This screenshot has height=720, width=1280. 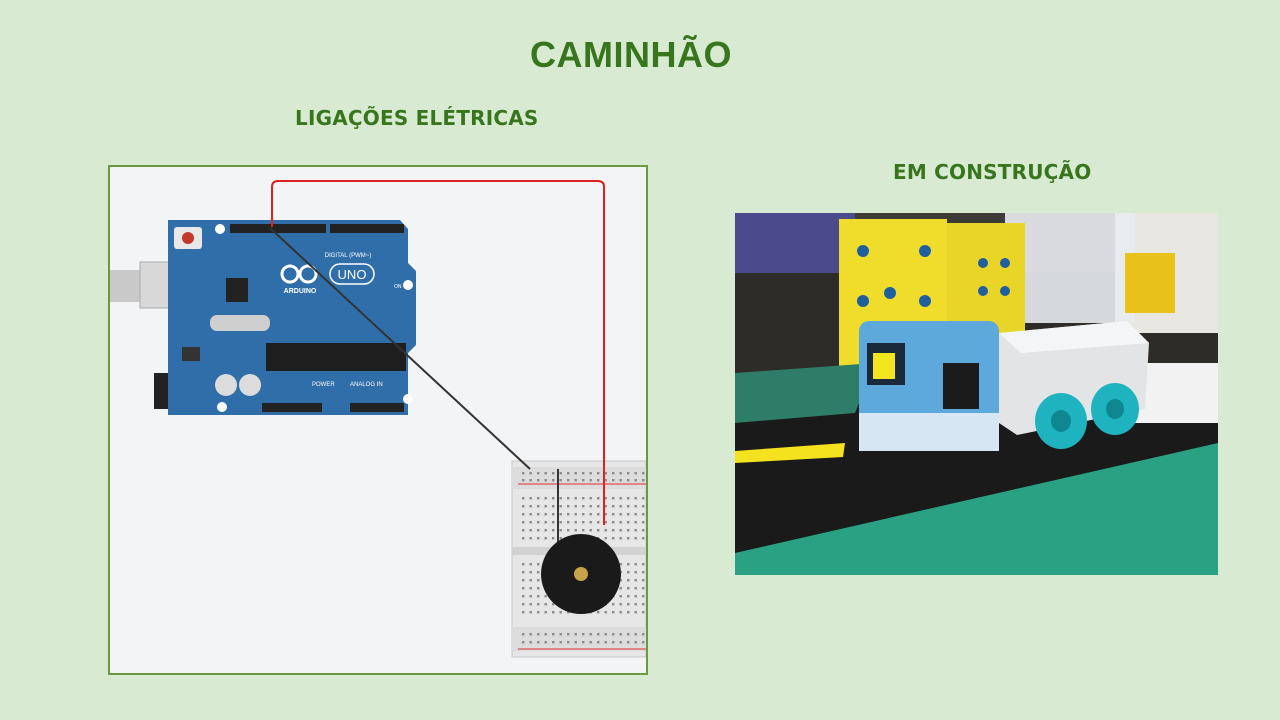 What do you see at coordinates (398, 287) in the screenshot?
I see `on-led-label: ON` at bounding box center [398, 287].